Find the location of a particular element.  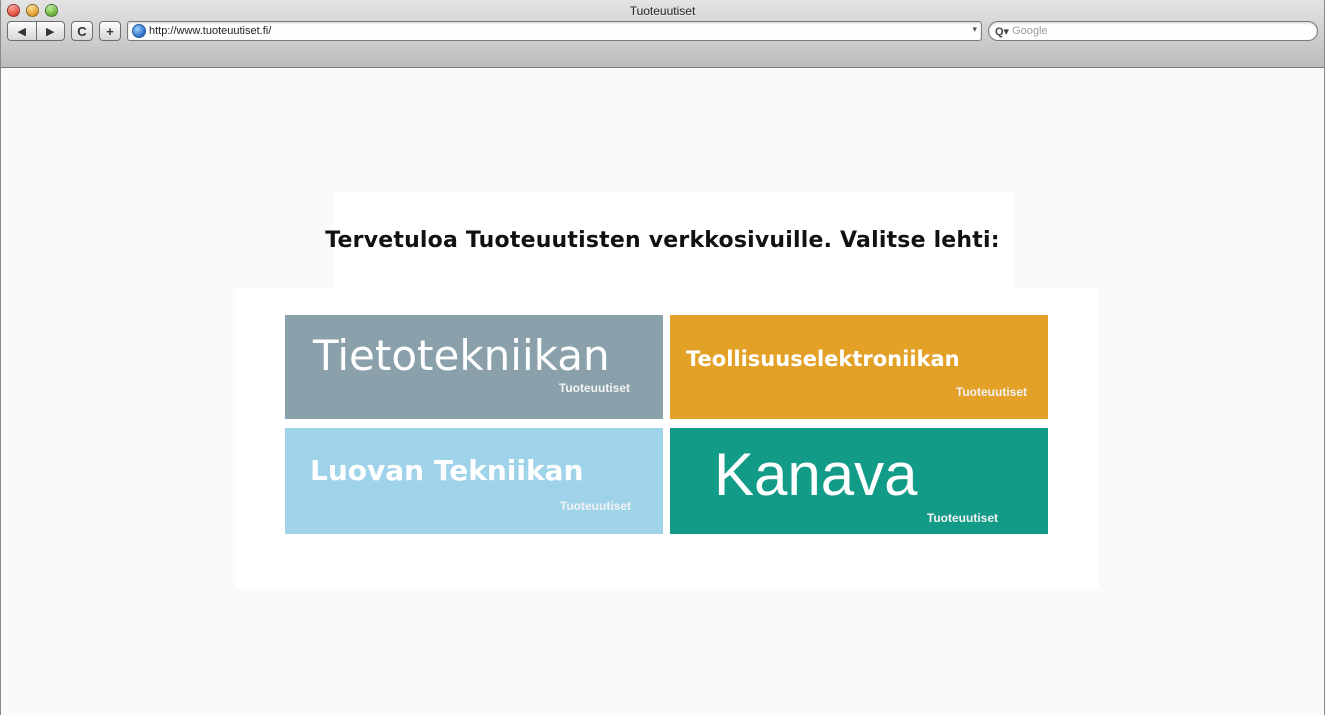

search-icon: Q▾ is located at coordinates (1002, 31).